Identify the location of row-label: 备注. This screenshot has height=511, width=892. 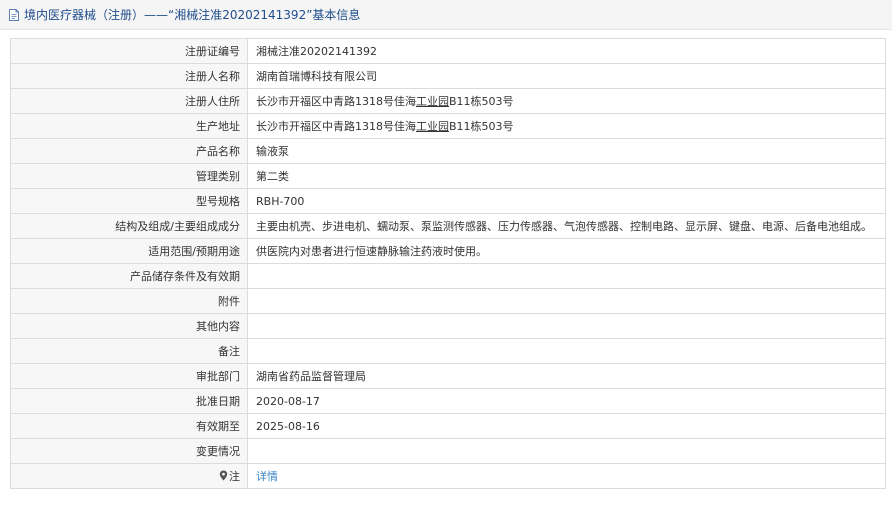
(129, 351).